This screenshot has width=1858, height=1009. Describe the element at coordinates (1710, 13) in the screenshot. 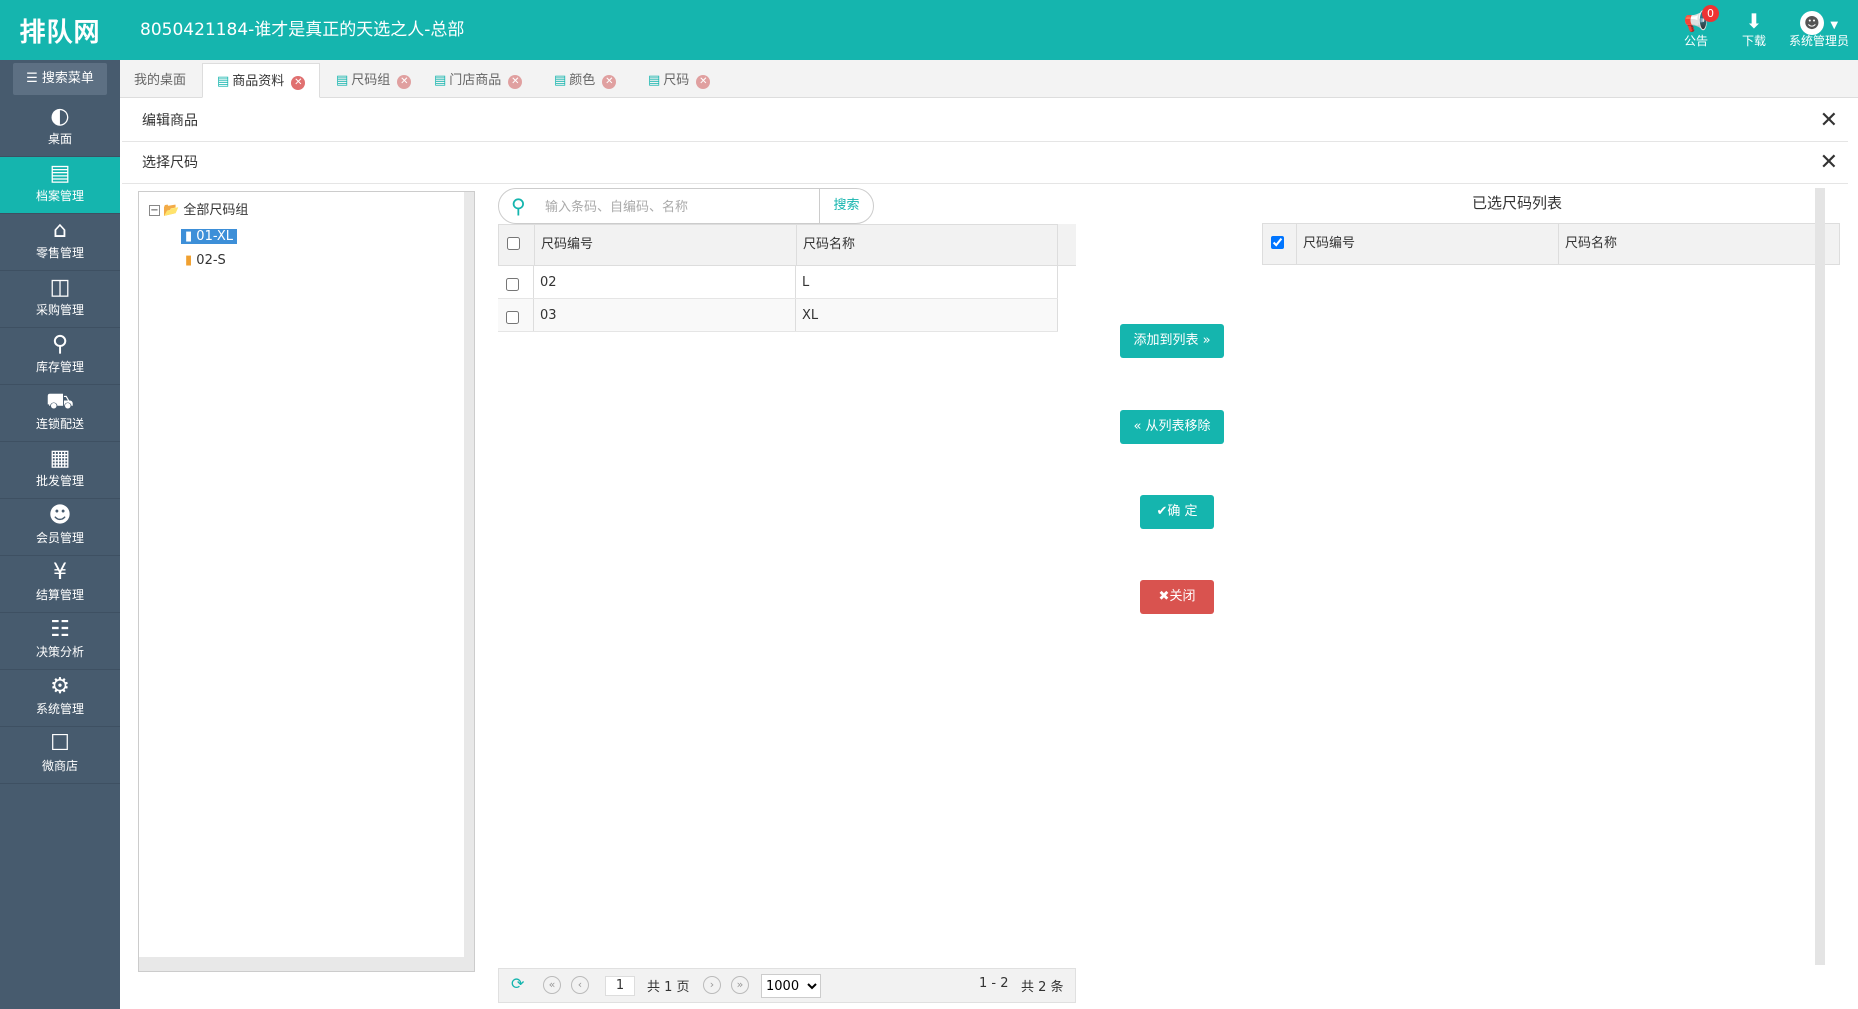

I see `notice-count-badge: 0` at that location.